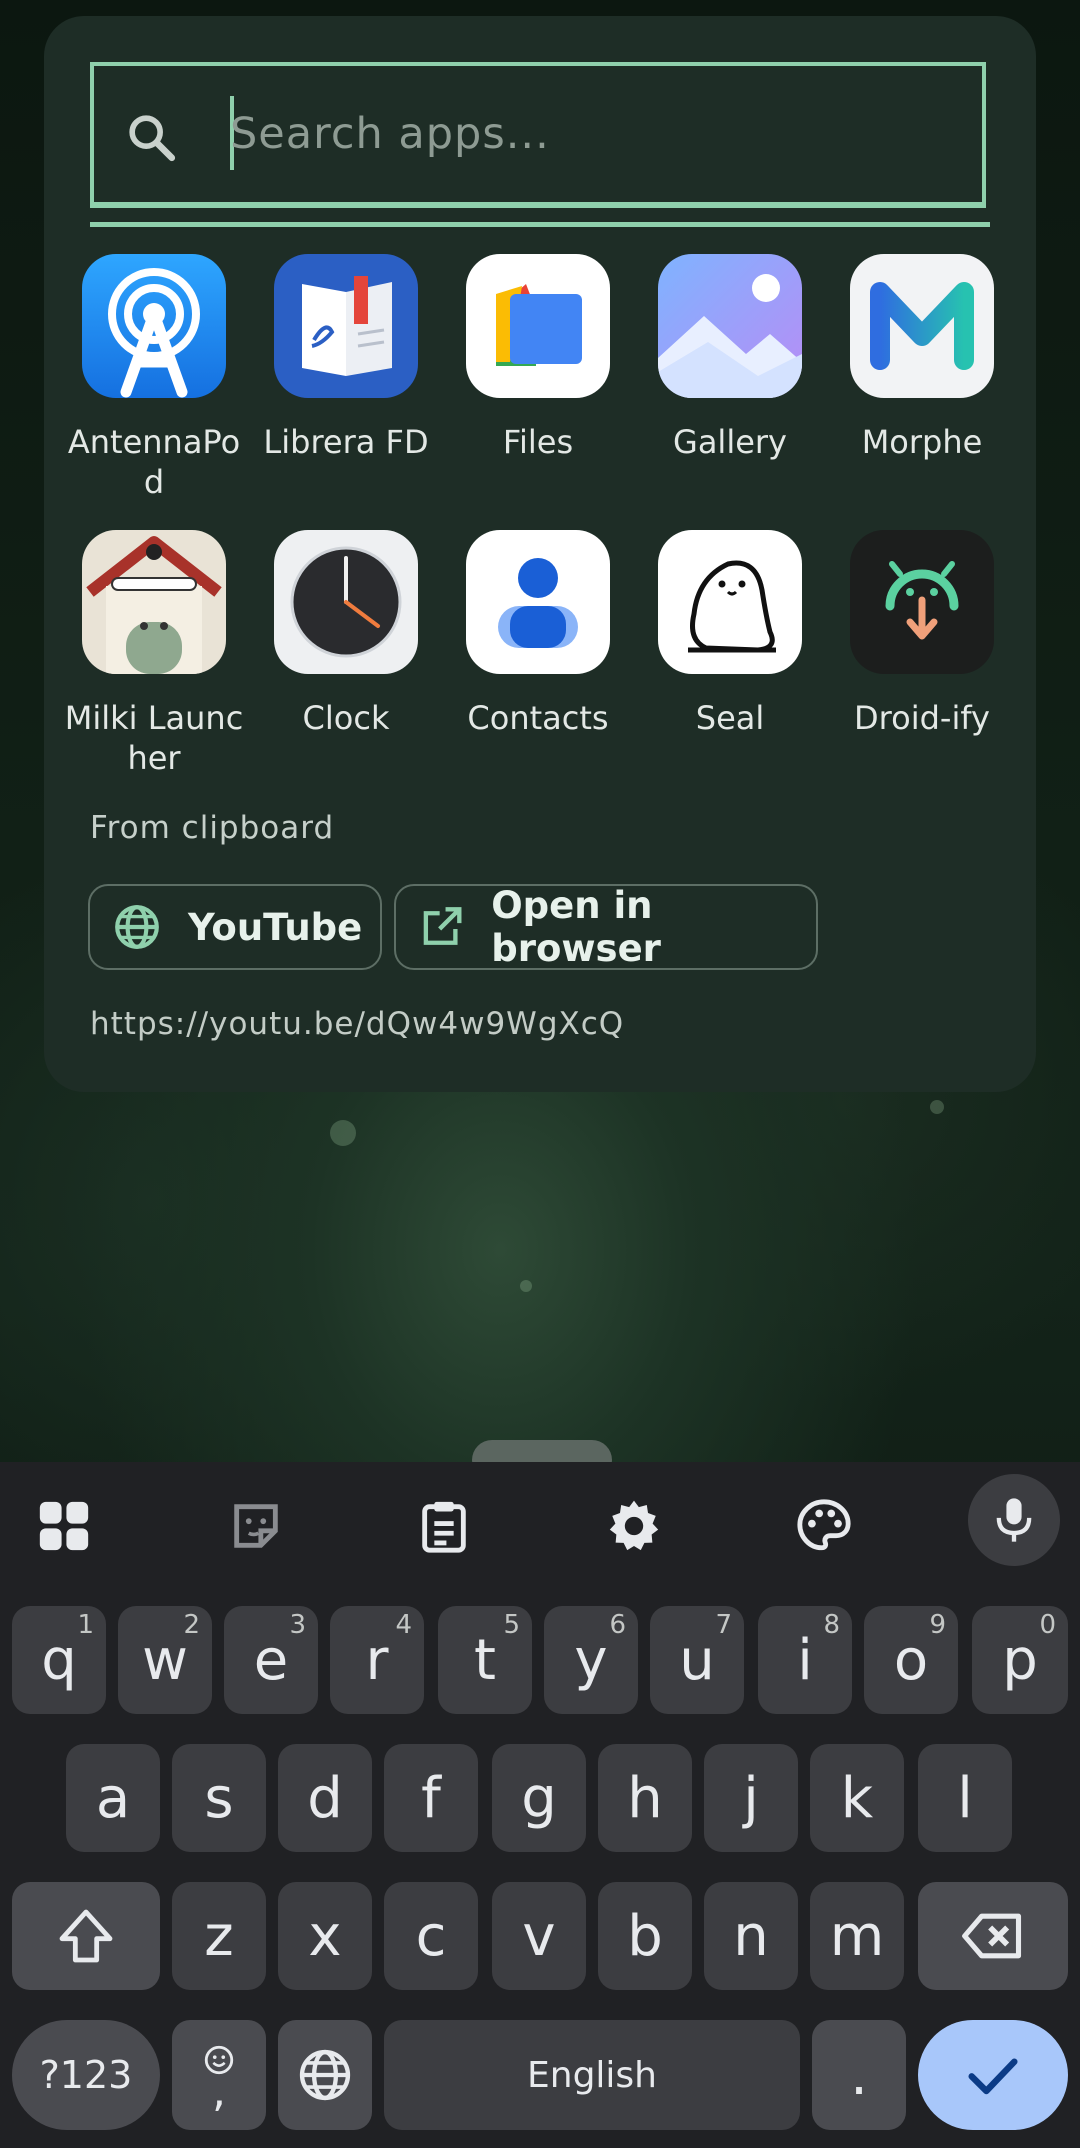 The image size is (1080, 2148). I want to click on antennapod-icon, so click(154, 326).